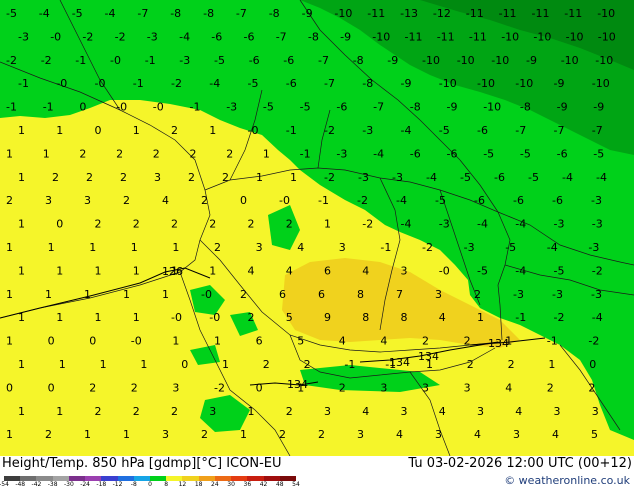  Describe the element at coordinates (300, 341) in the screenshot. I see `temperature-label: 5` at that location.